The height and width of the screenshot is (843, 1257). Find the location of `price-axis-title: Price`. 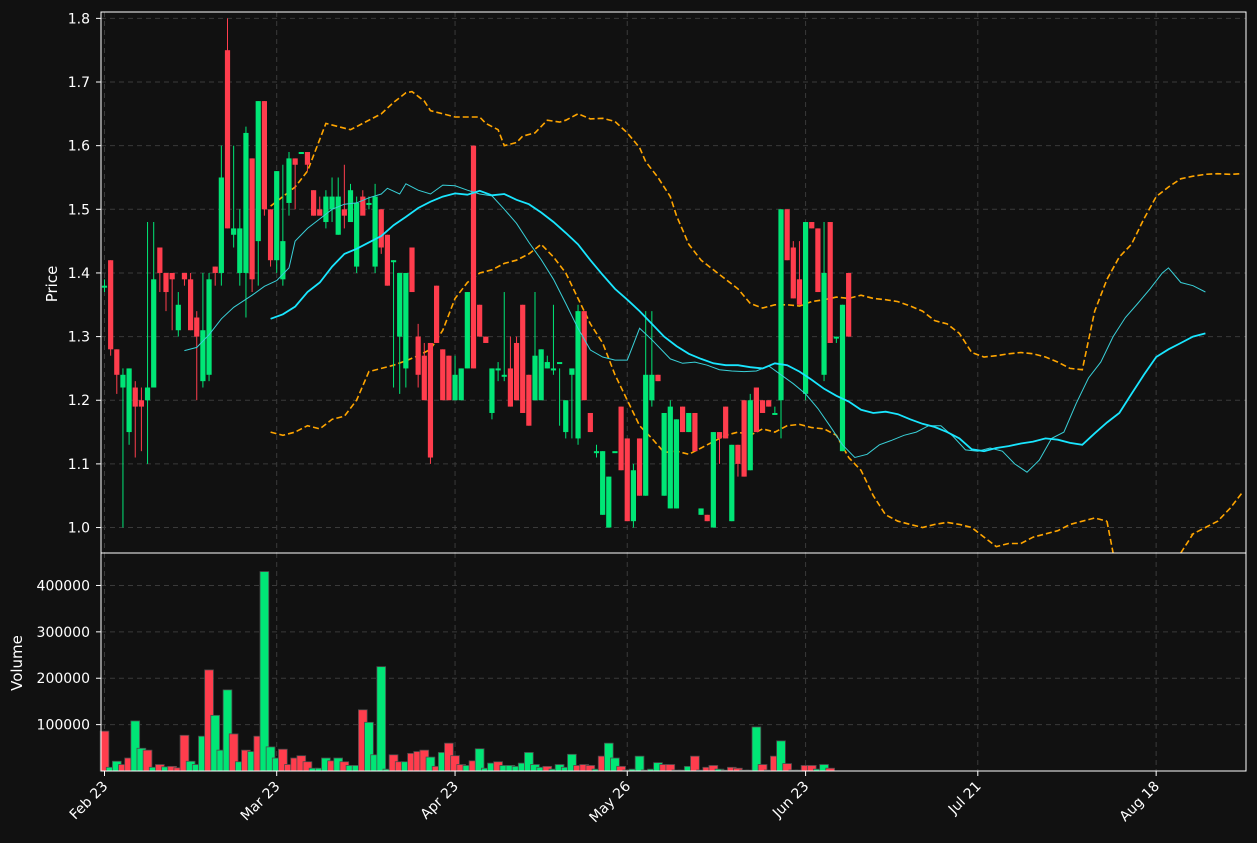

price-axis-title: Price is located at coordinates (52, 284).